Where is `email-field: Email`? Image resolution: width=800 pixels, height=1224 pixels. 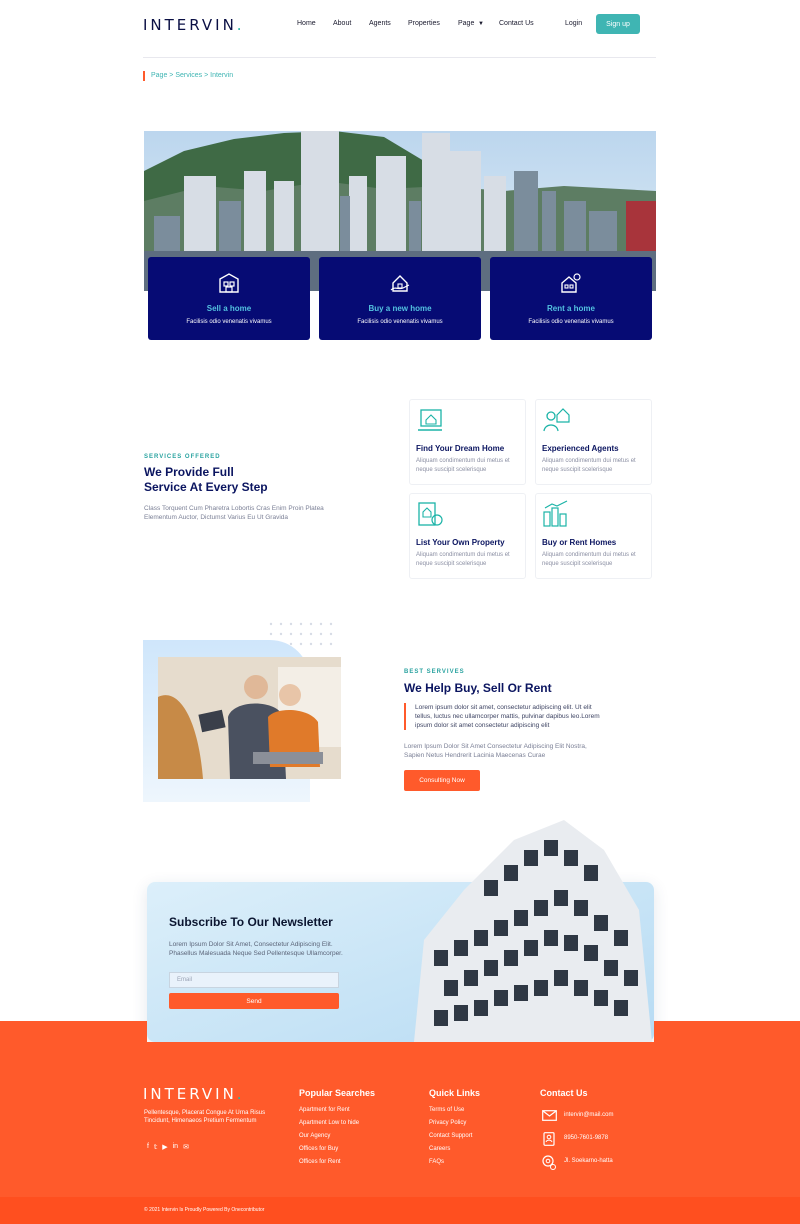 email-field: Email is located at coordinates (254, 980).